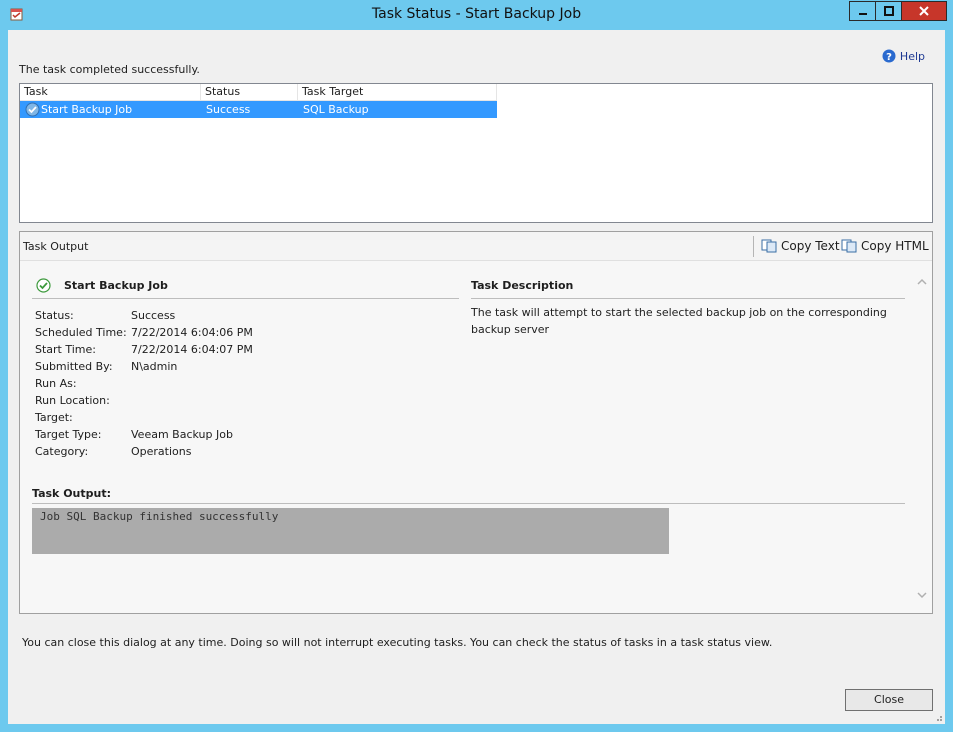 The width and height of the screenshot is (953, 732). I want to click on property-row: Scheduled Time: 7/22/2014 6:04:06 PM, so click(144, 332).